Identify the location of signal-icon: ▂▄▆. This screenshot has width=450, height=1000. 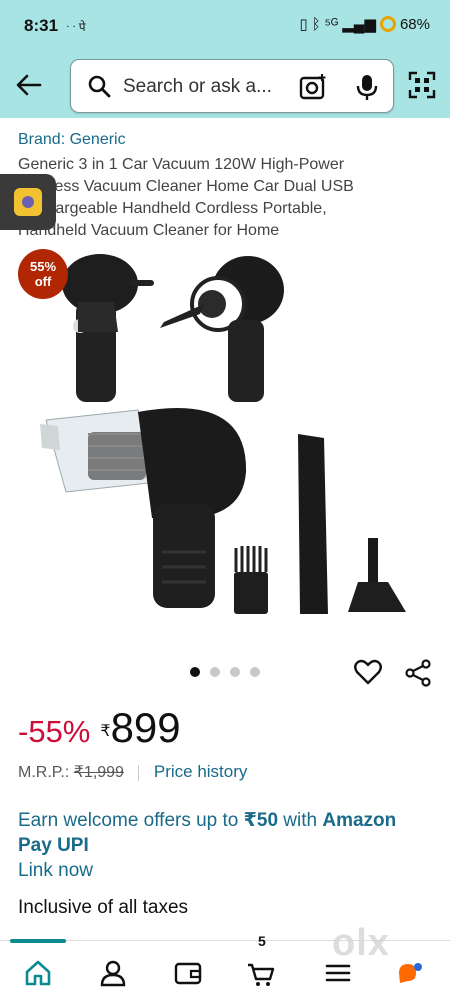
(359, 24).